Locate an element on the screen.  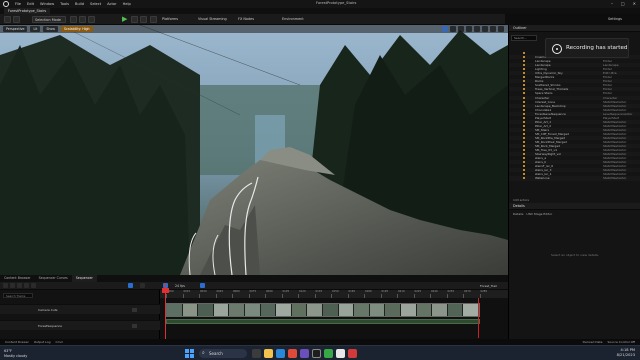
playhead-handle is located at coordinates (165, 290).